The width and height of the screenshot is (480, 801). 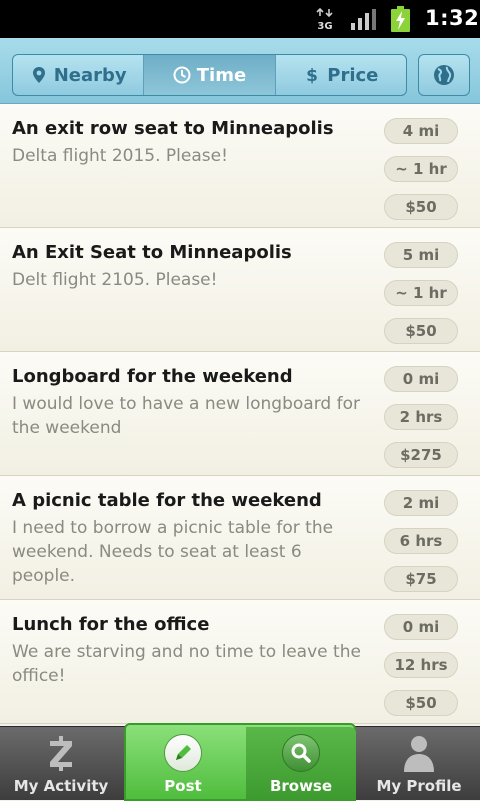 I want to click on bottom-tab-bar: My Activity Post Browse My Profile, so click(x=240, y=762).